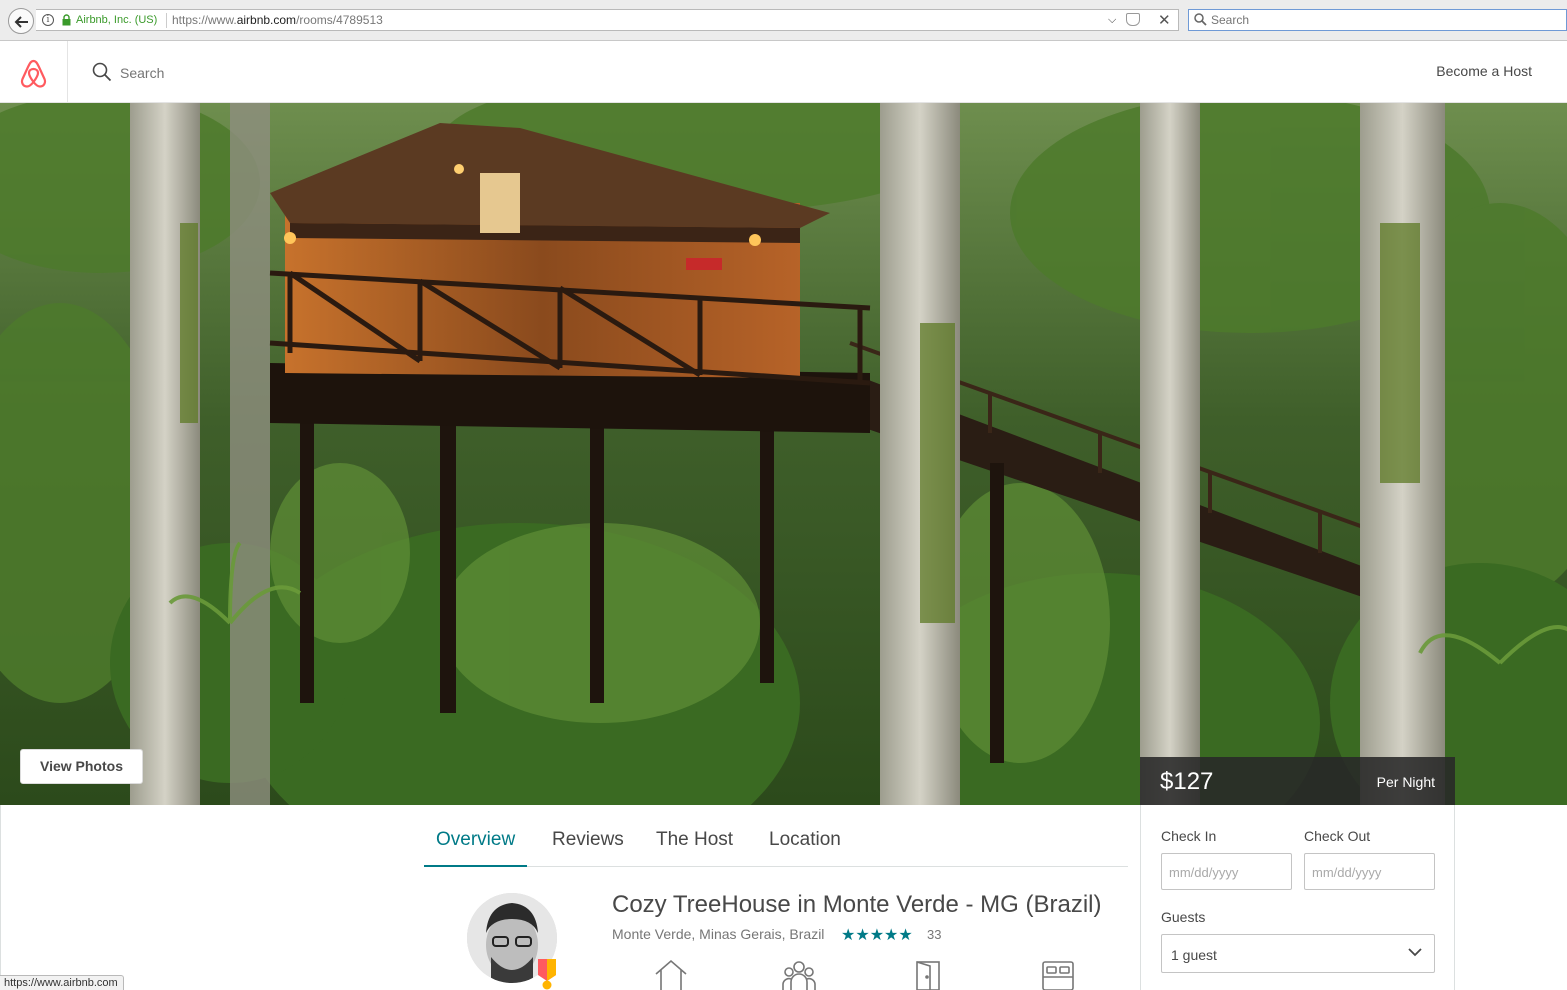 The height and width of the screenshot is (990, 1567). I want to click on chevron-down-icon, so click(1415, 952).